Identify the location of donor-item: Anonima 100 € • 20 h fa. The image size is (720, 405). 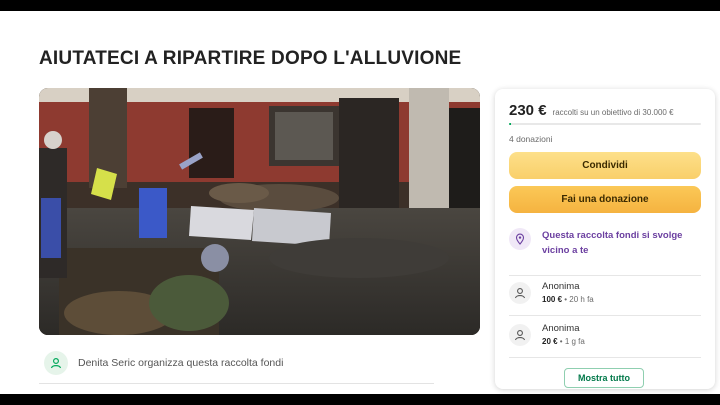
(551, 292).